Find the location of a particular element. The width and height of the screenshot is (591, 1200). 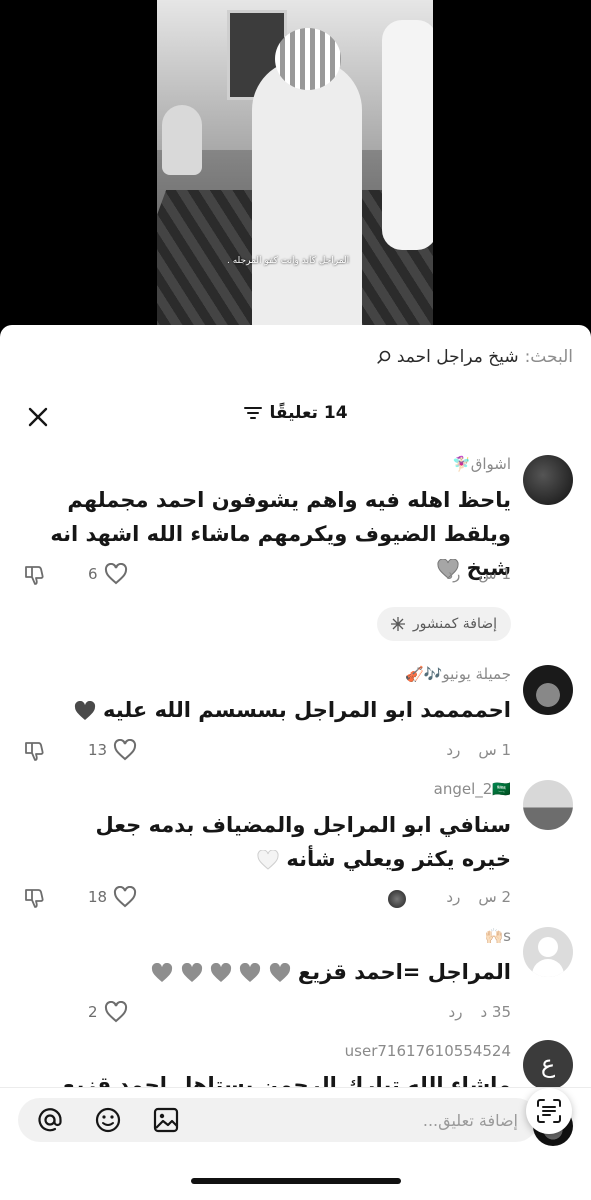

like-button: 13 is located at coordinates (112, 750).